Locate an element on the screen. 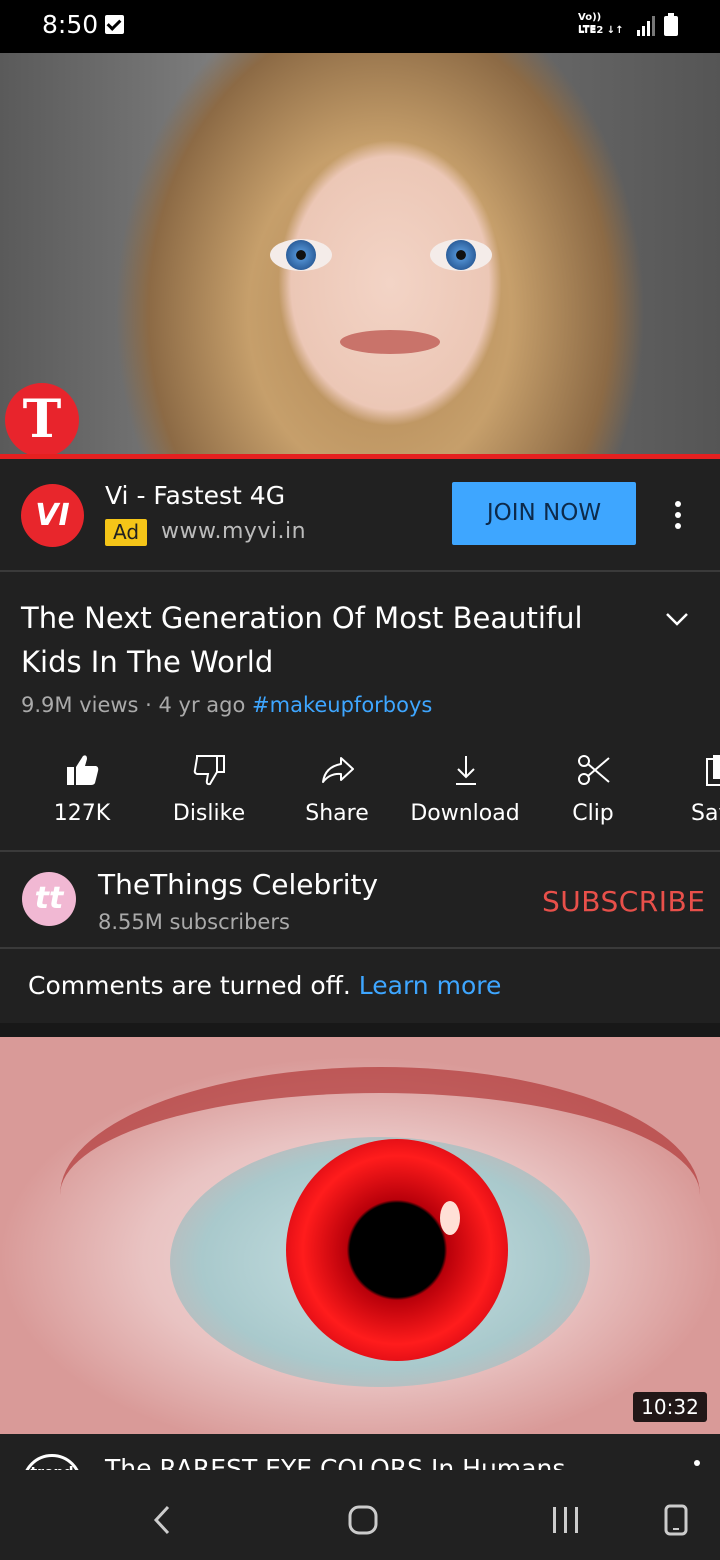 The width and height of the screenshot is (720, 1560). next-video-channel-avatar: trend is located at coordinates (52, 1462).